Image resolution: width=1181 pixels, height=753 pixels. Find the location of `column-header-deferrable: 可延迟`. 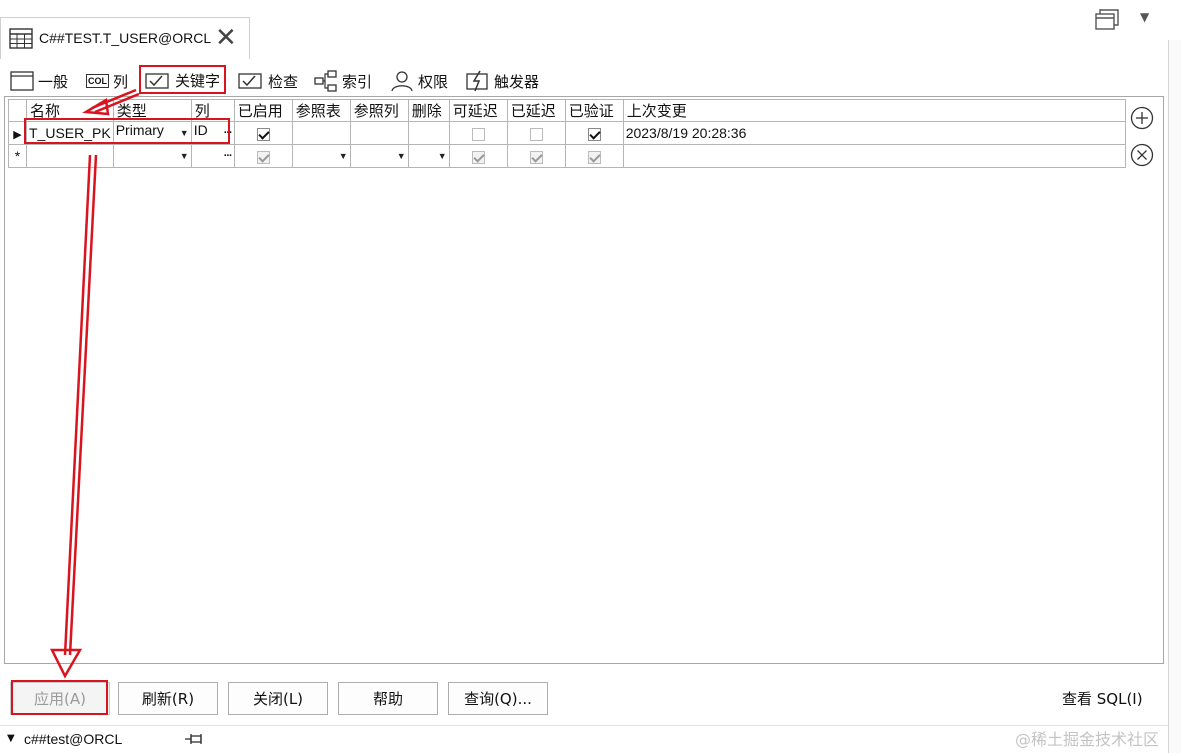

column-header-deferrable: 可延迟 is located at coordinates (478, 110).